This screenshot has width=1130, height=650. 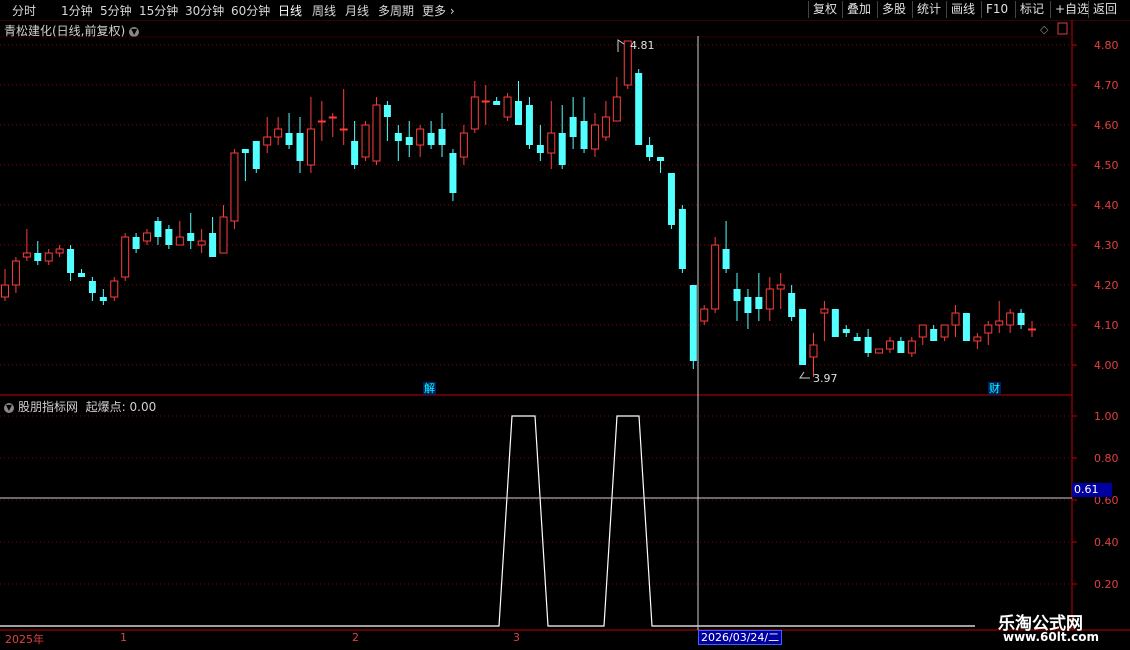 I want to click on x-label-year: 2025年, so click(x=24, y=639).